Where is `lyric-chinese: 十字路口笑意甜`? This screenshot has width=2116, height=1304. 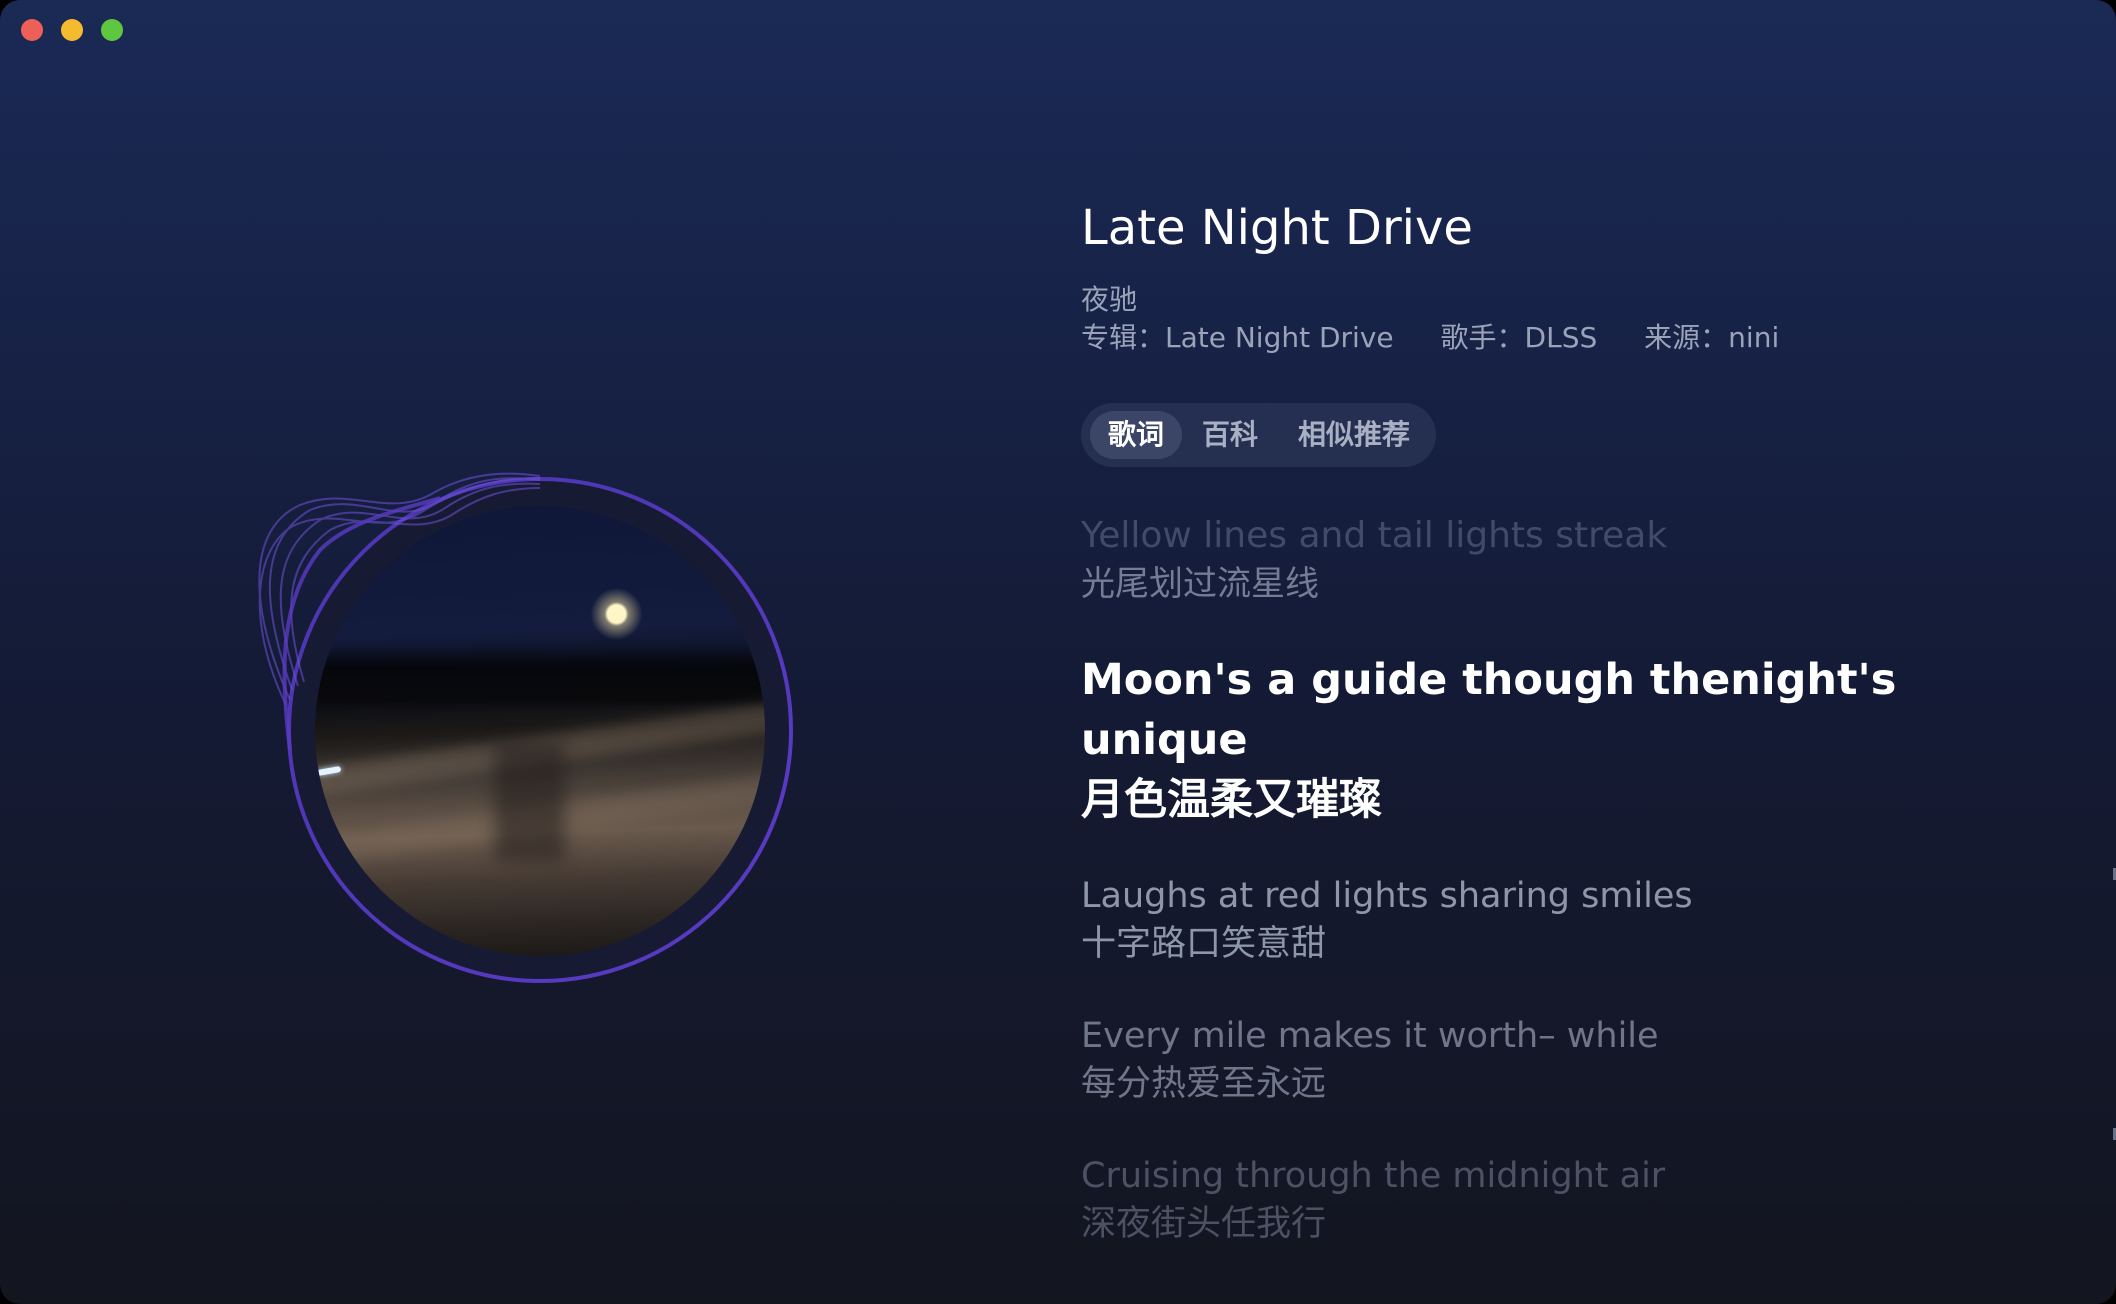 lyric-chinese: 十字路口笑意甜 is located at coordinates (1204, 944).